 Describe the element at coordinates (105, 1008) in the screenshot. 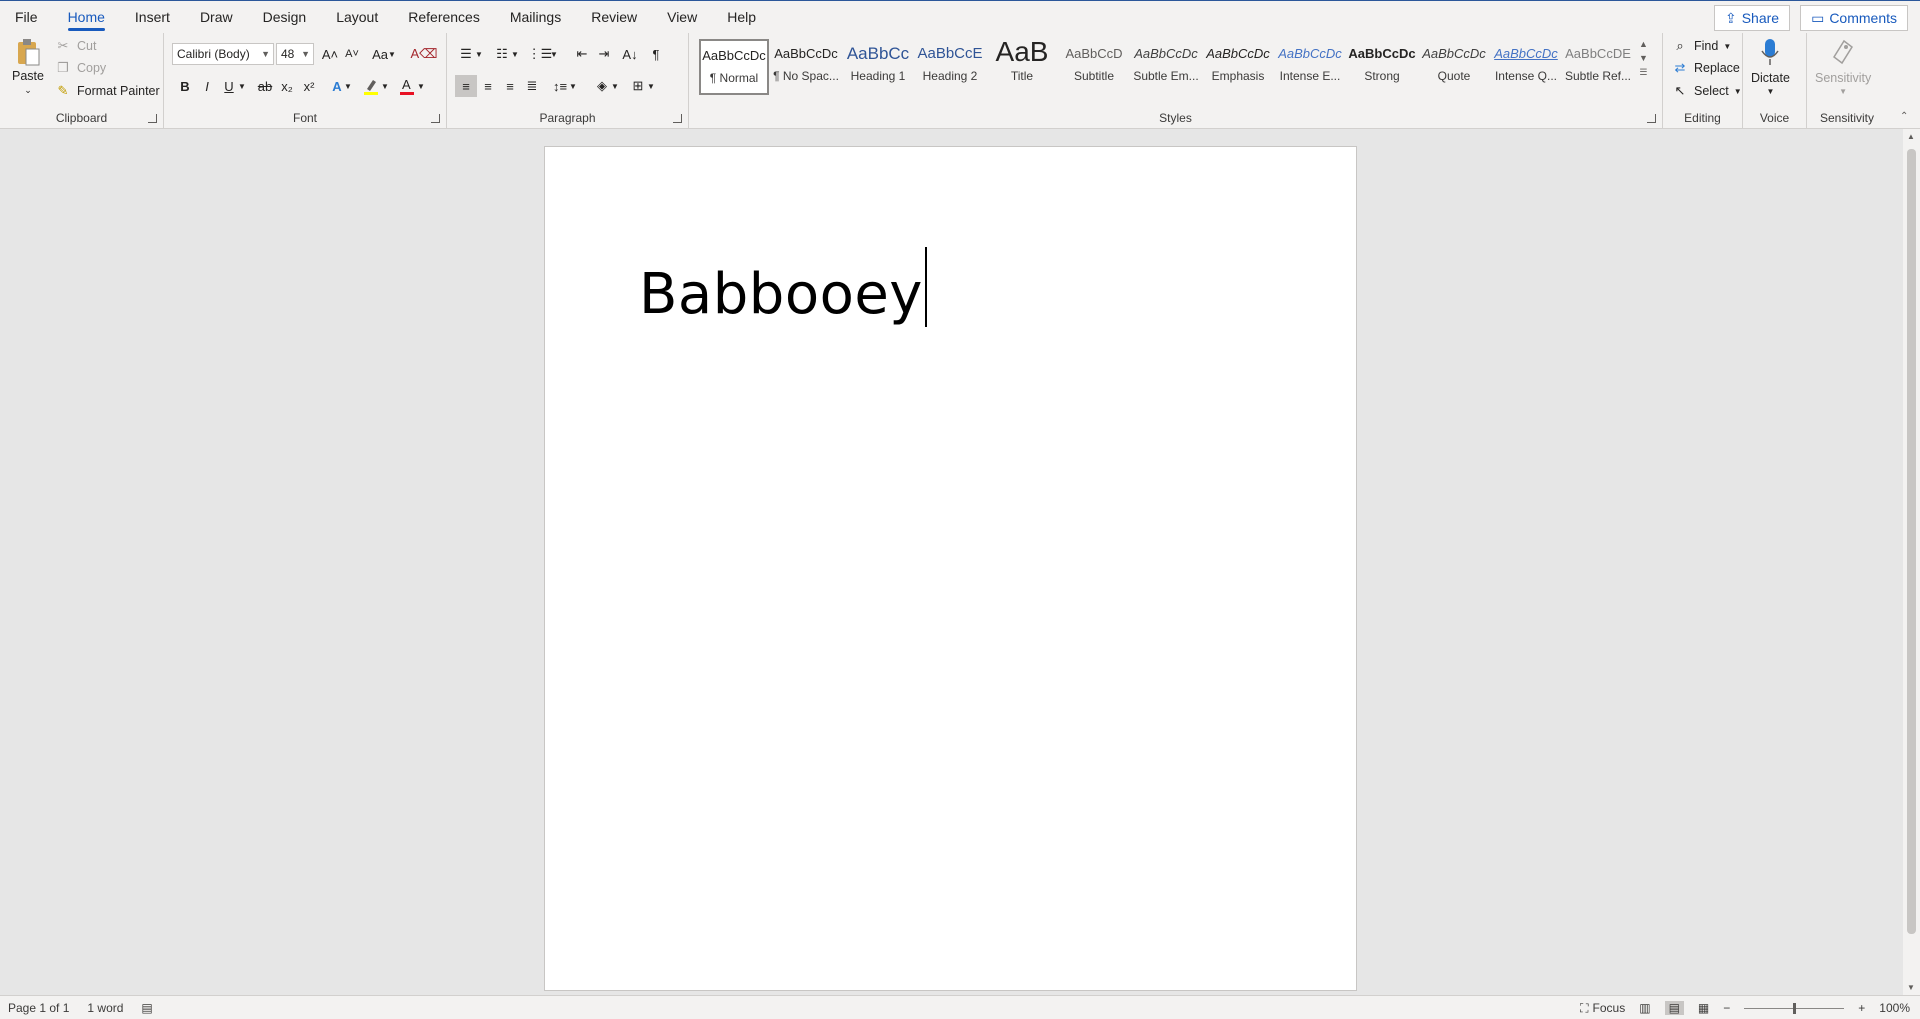

I see `word-count: 1 word` at that location.